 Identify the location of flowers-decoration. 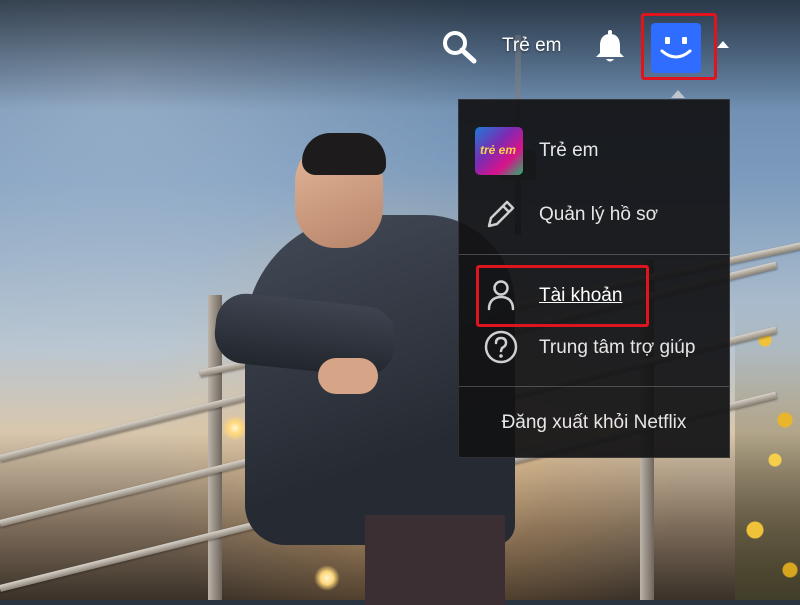
(767, 450).